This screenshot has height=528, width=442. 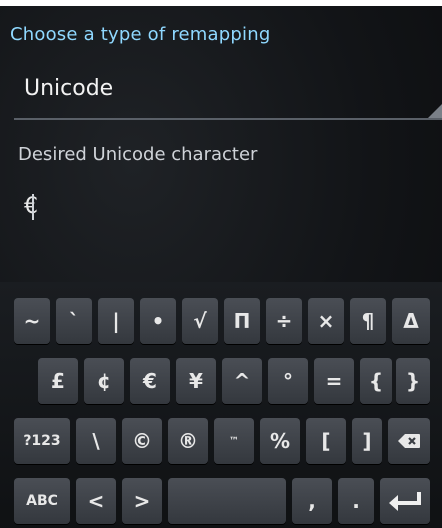 I want to click on key-abc-toggle: ABC, so click(x=42, y=501).